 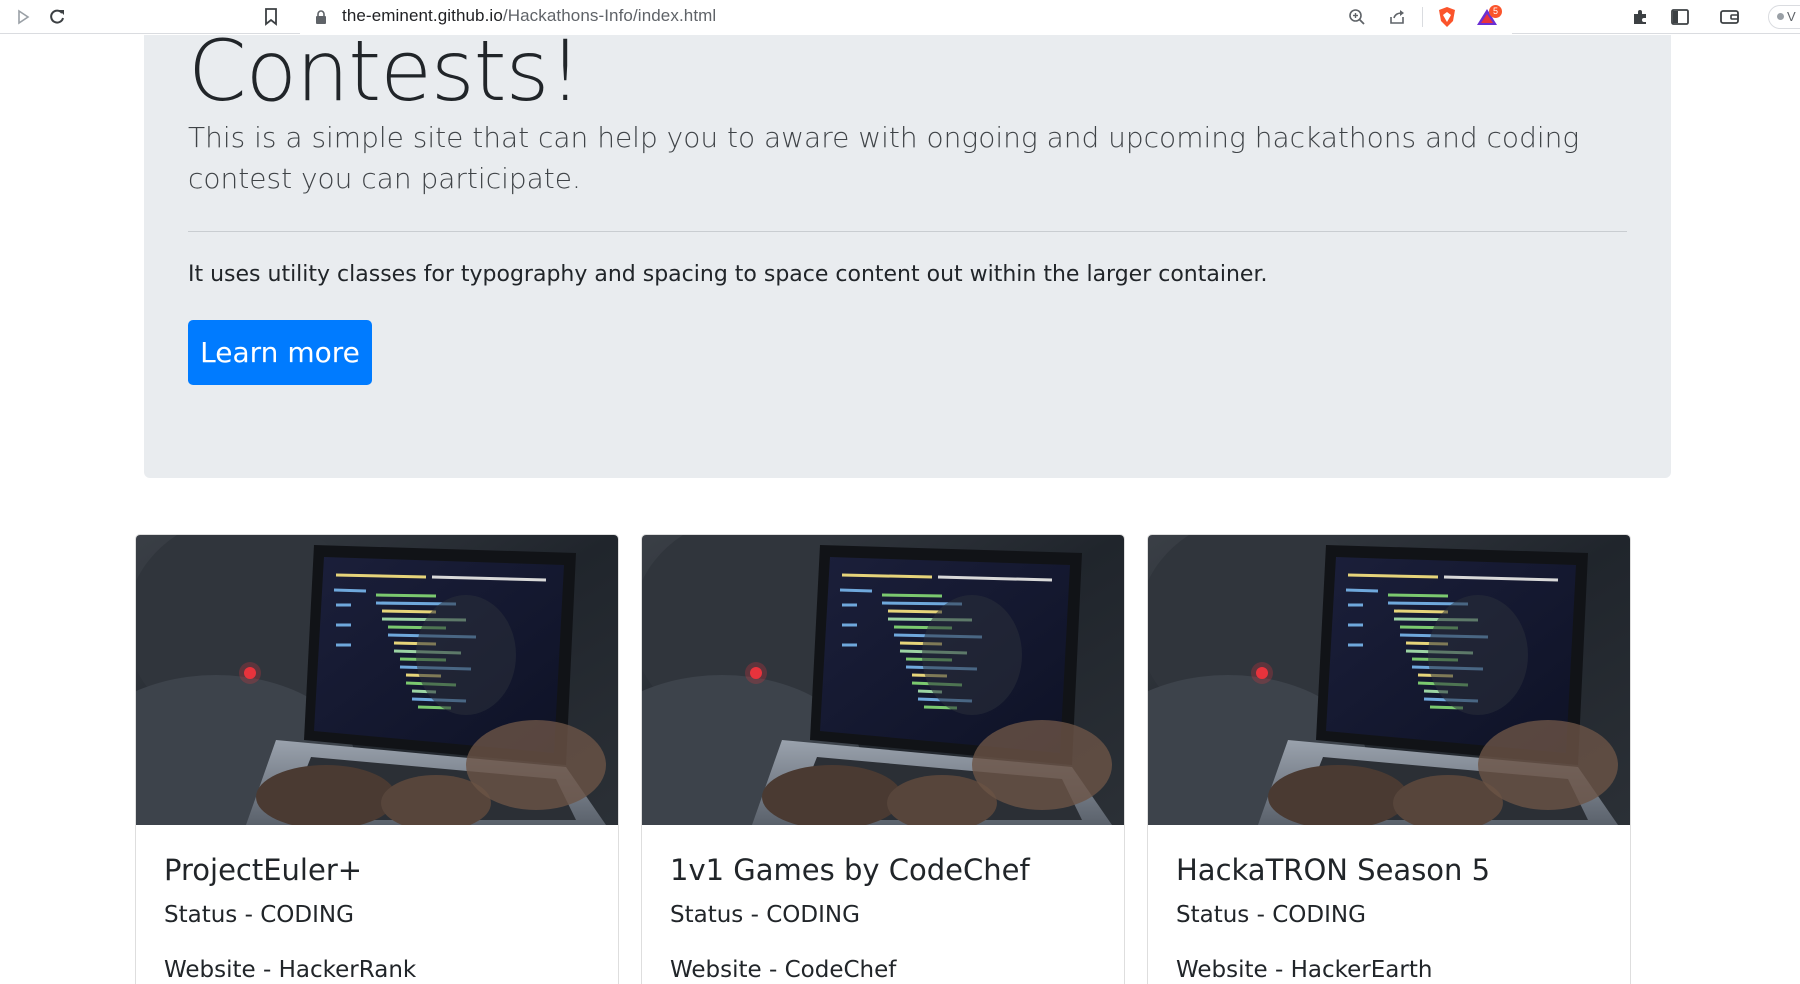 I want to click on learn-more-button: Learn more, so click(x=280, y=352).